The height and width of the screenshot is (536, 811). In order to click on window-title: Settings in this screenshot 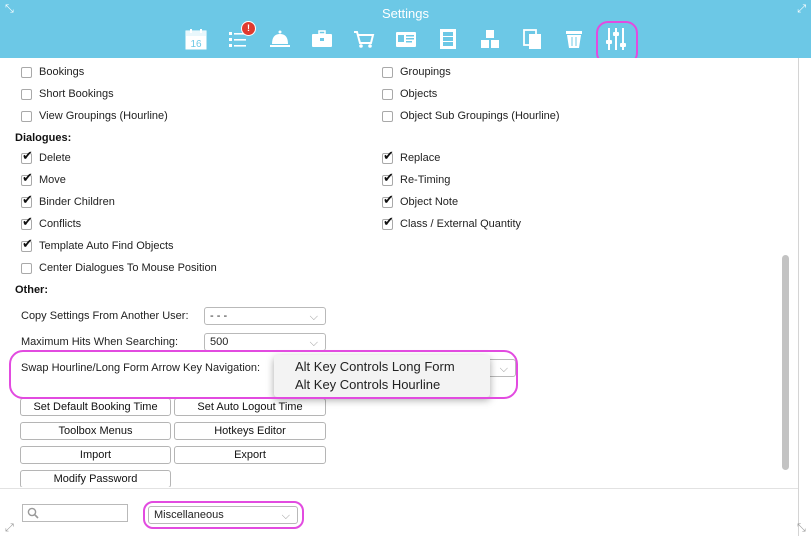, I will do `click(405, 13)`.